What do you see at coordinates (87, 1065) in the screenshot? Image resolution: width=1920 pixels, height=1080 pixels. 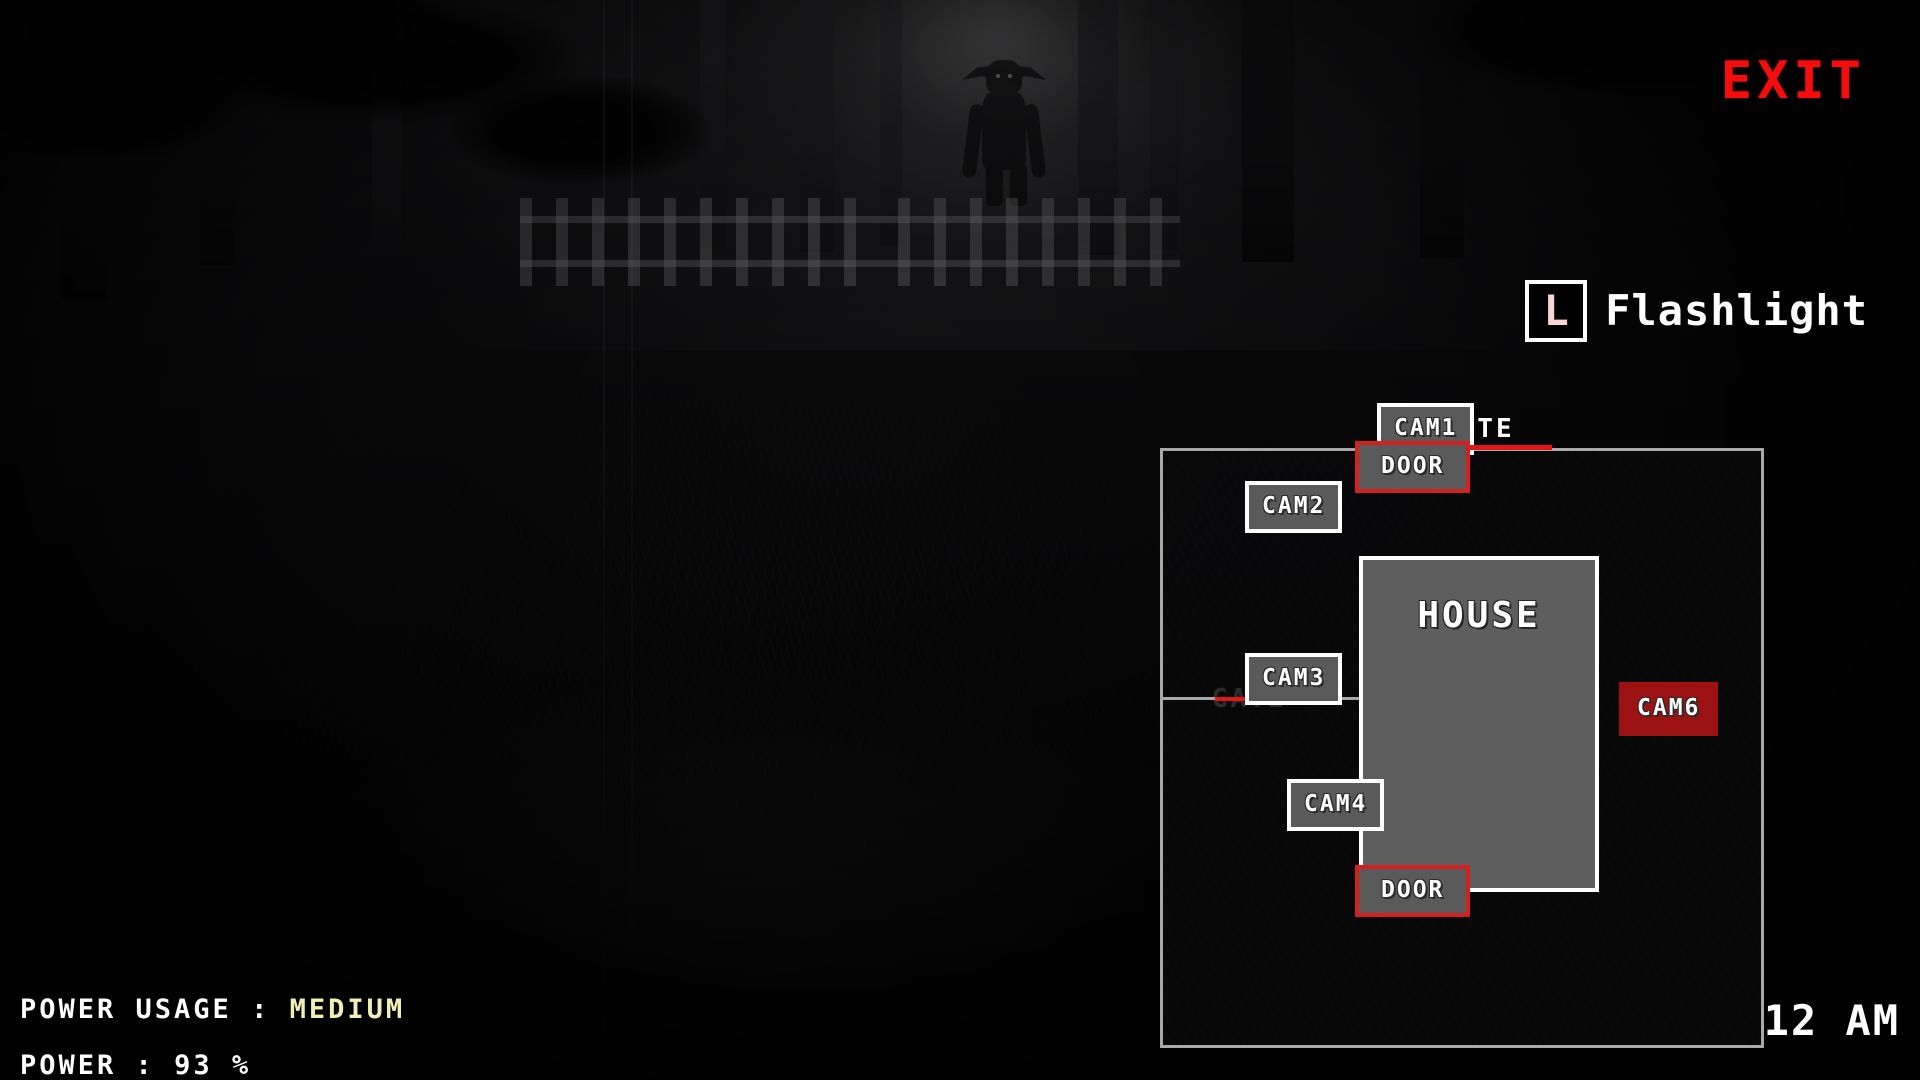 I see `power-label: POWER :` at bounding box center [87, 1065].